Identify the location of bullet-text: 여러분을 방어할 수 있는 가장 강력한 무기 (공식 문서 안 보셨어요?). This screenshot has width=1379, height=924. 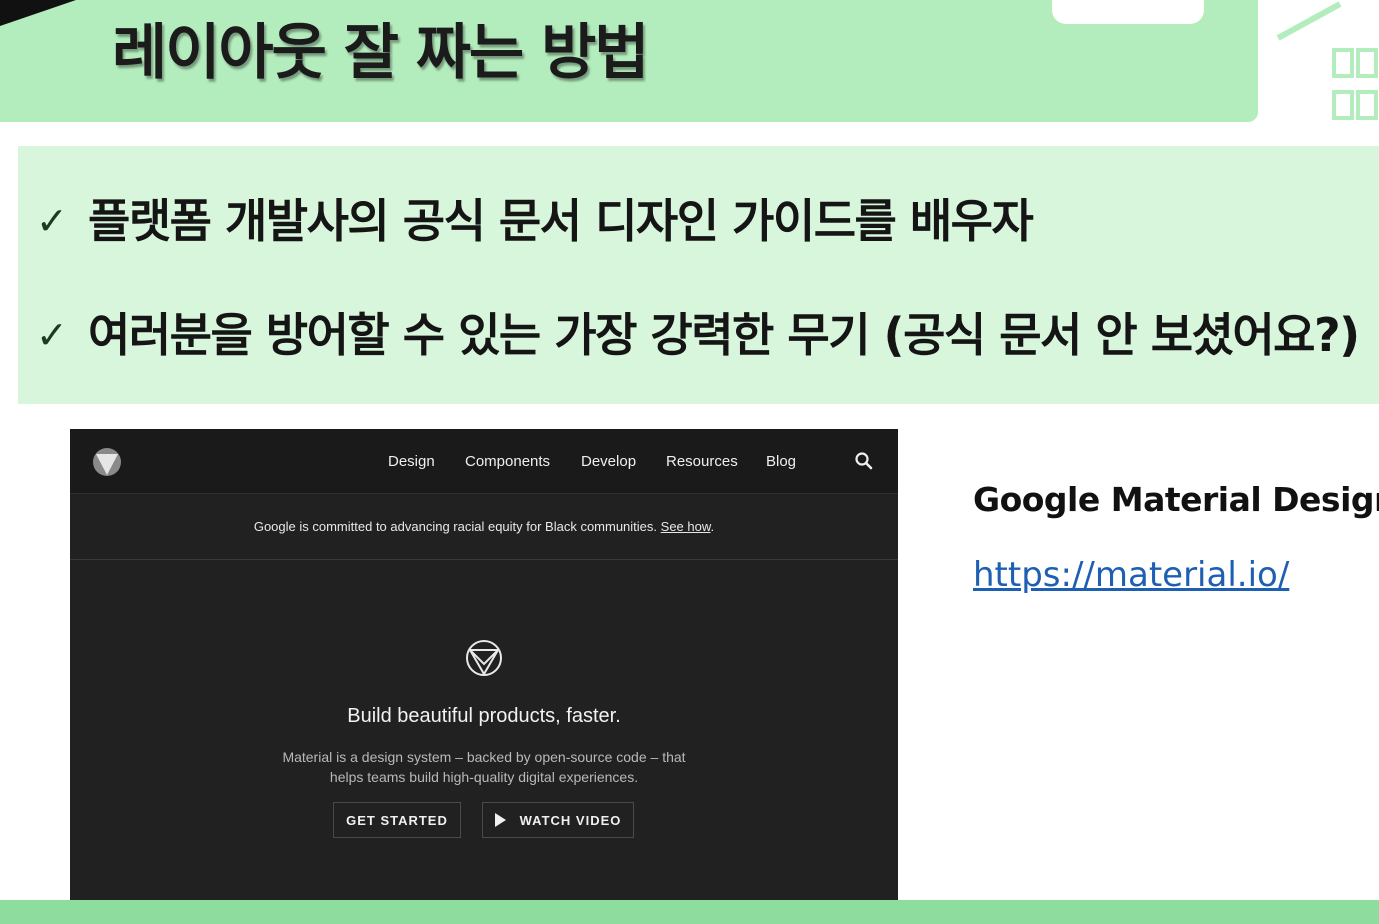
(724, 335).